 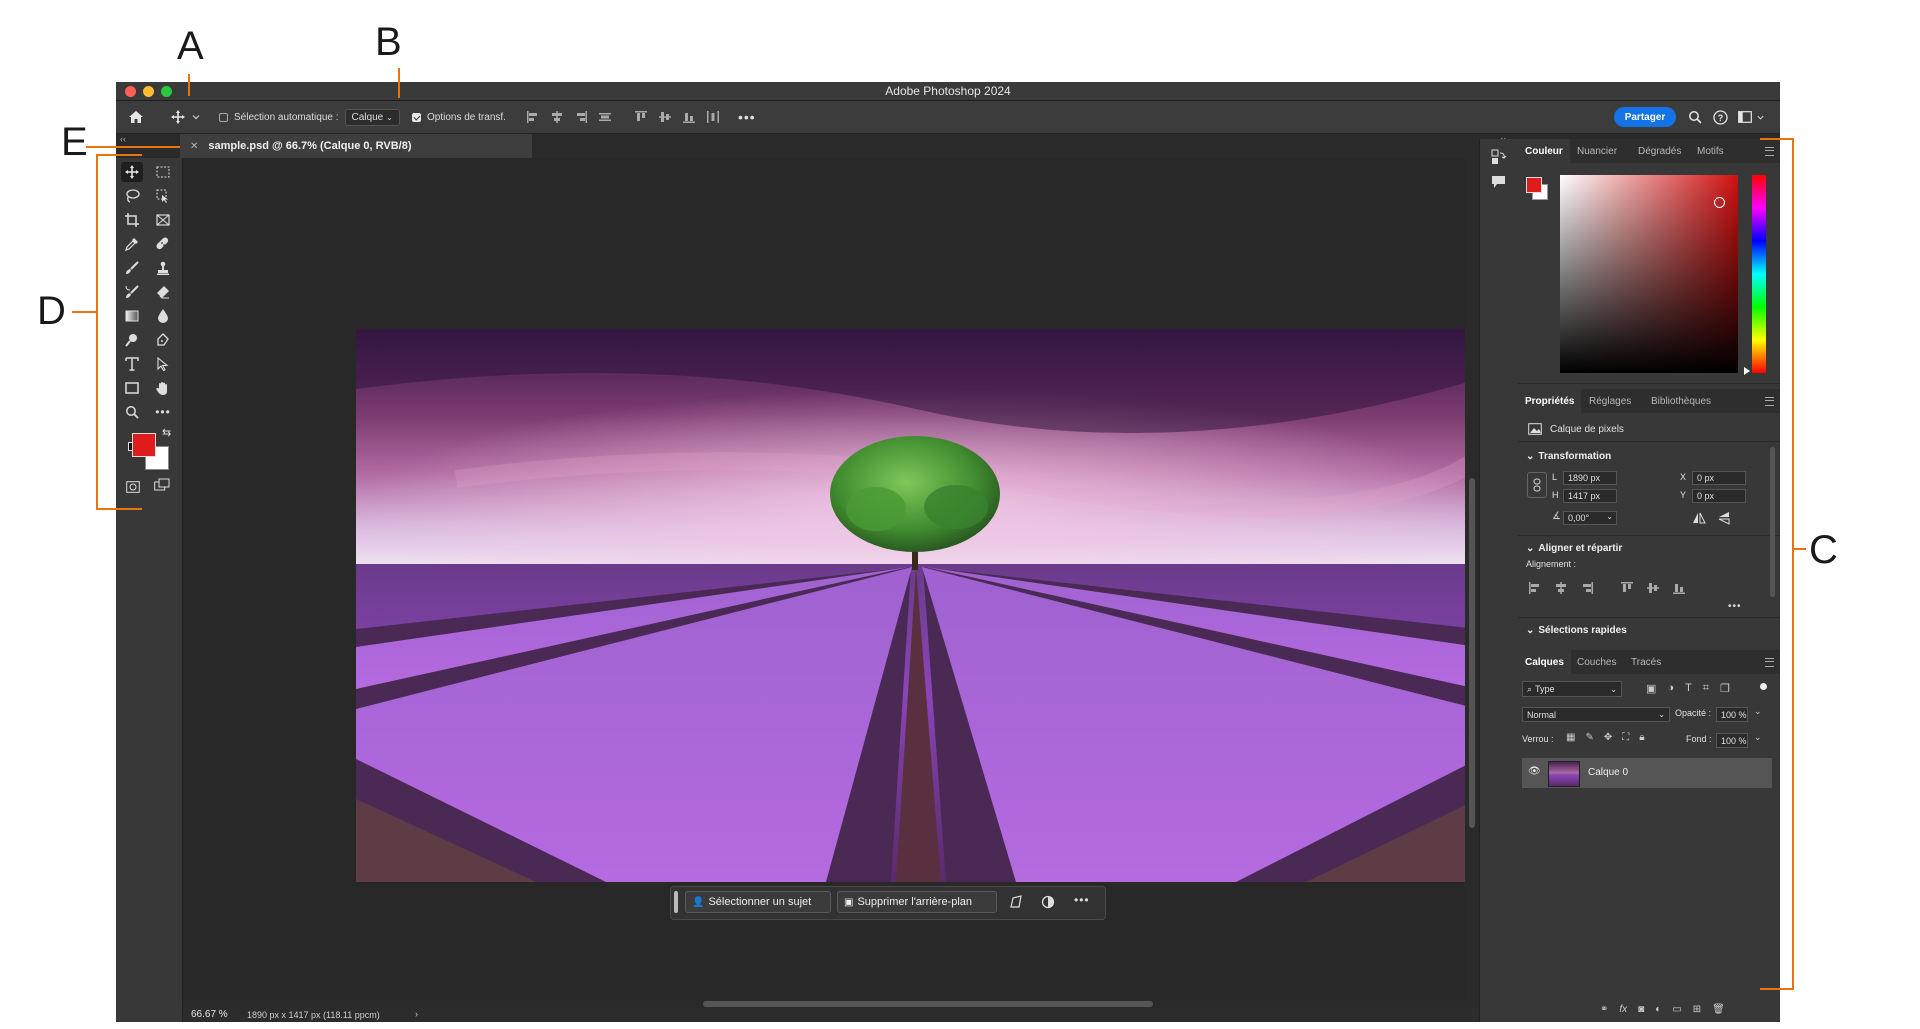 I want to click on tab-paths: Tracés, so click(x=1646, y=662).